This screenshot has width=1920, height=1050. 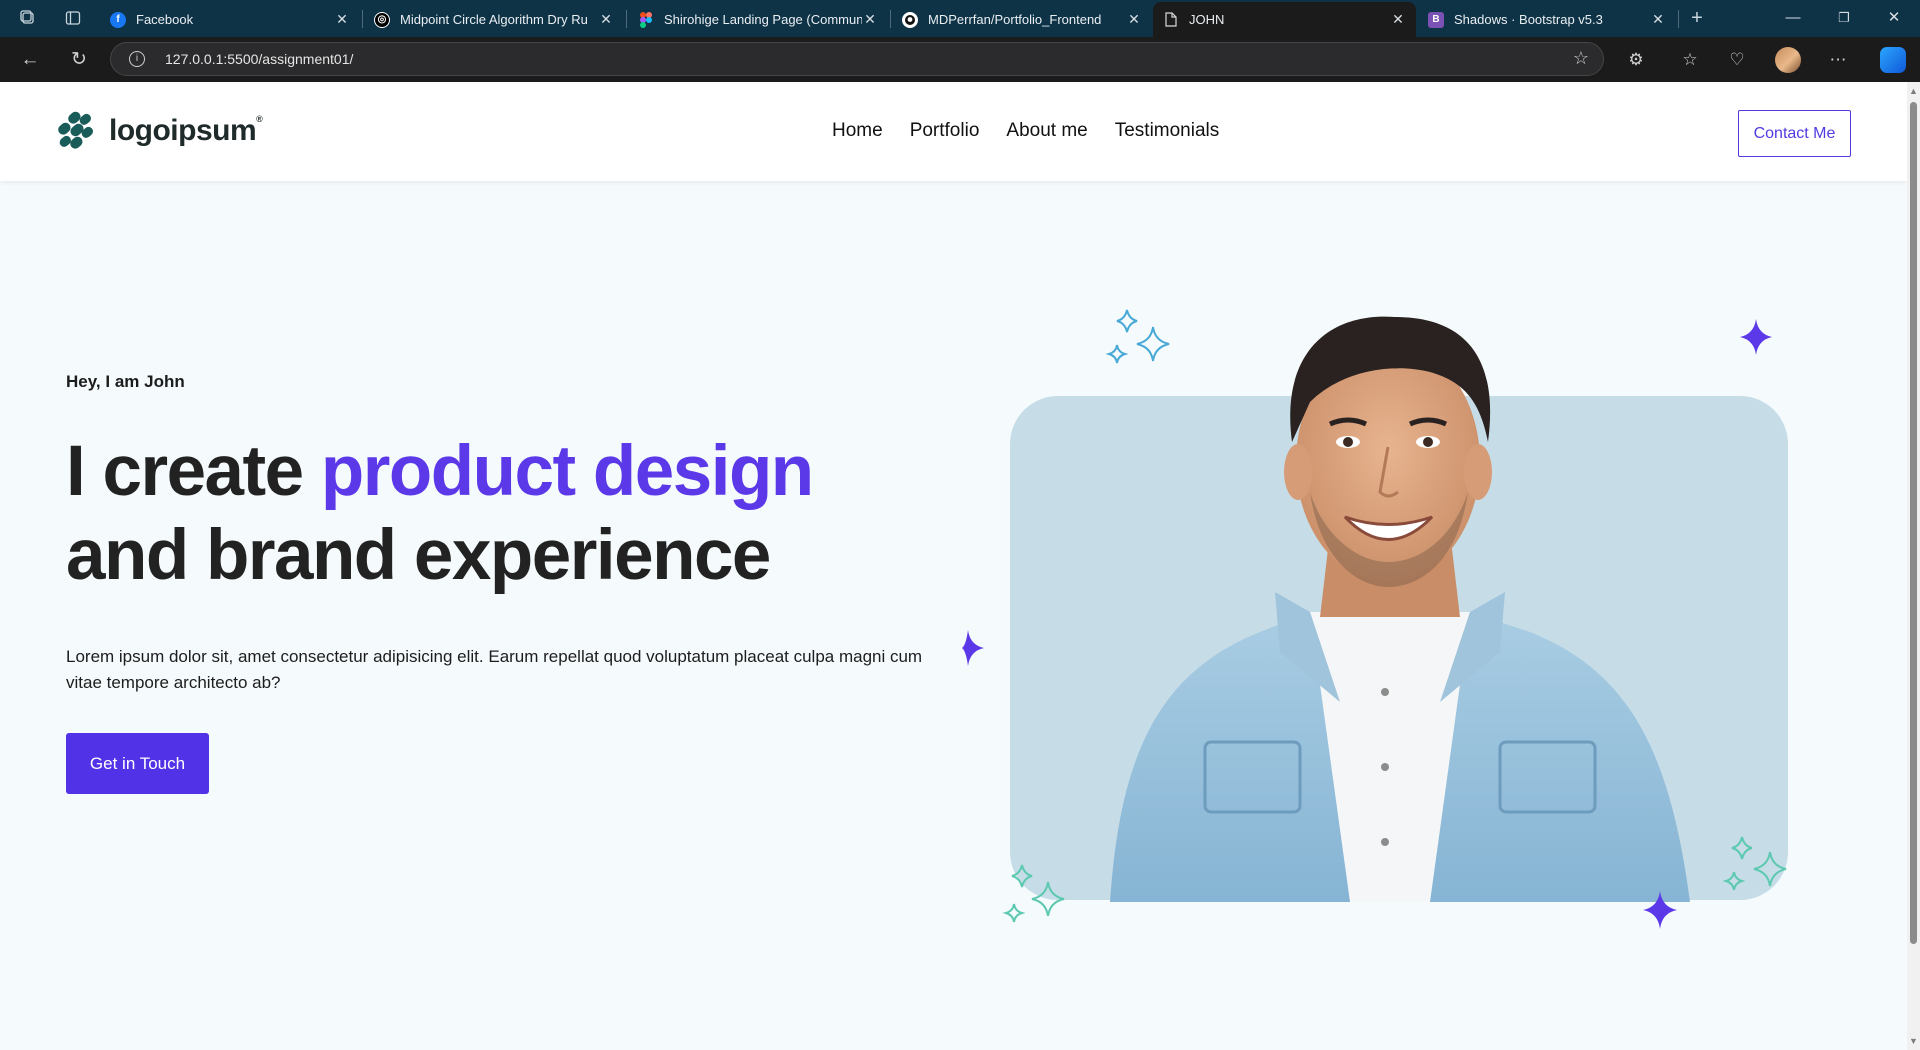 I want to click on tab-title: JOHN, so click(x=1207, y=19).